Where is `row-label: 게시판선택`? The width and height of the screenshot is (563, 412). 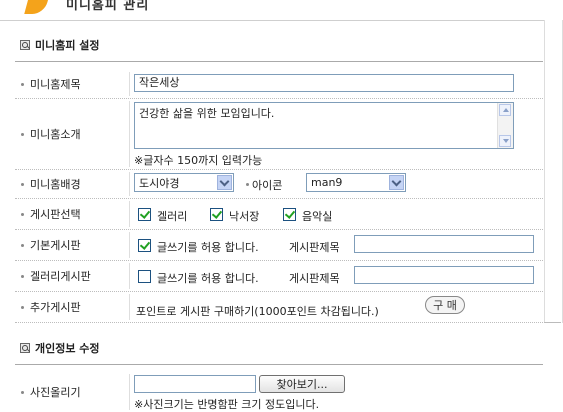 row-label: 게시판선택 is located at coordinates (72, 214).